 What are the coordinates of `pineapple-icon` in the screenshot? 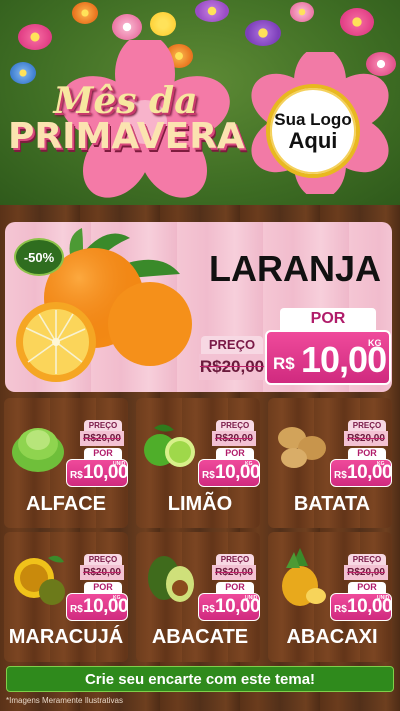 It's located at (304, 577).